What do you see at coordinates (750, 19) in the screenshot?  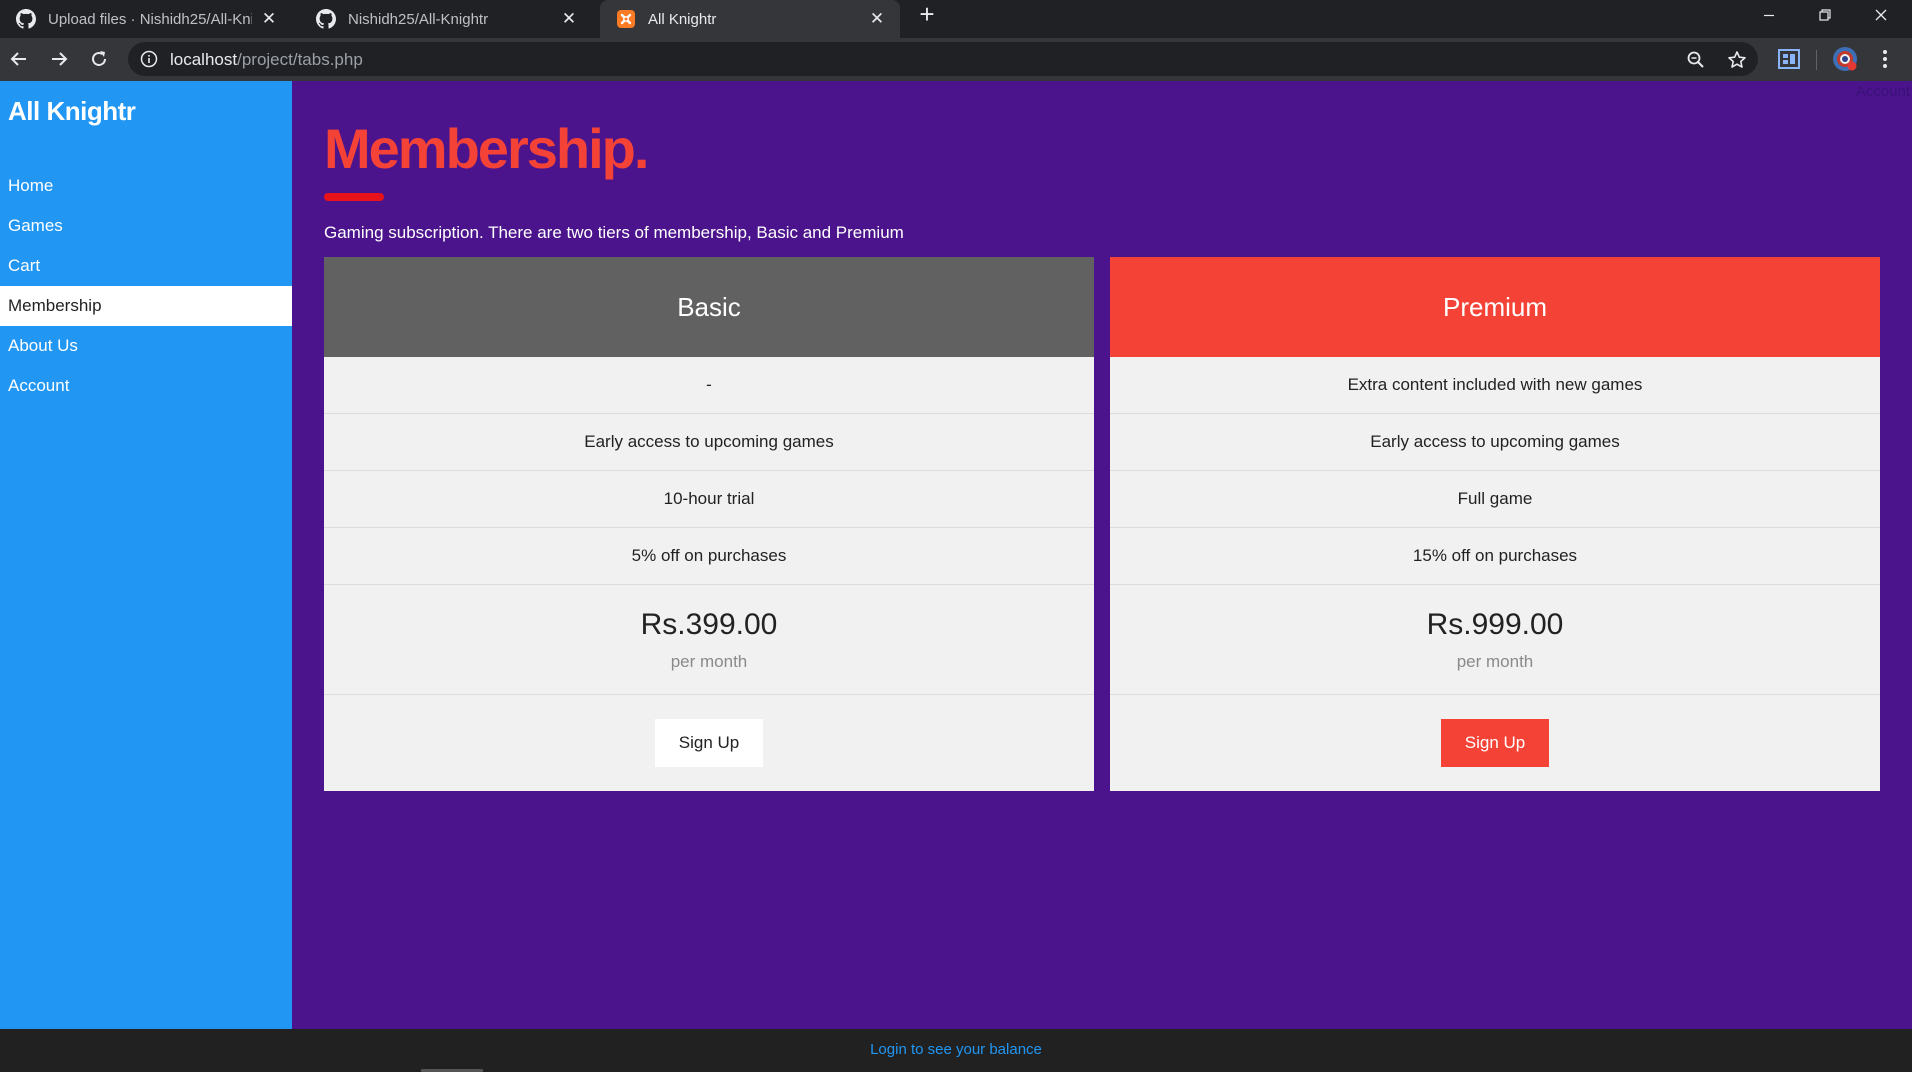 I see `browser-tab-all-knightr: All Knightr ✕` at bounding box center [750, 19].